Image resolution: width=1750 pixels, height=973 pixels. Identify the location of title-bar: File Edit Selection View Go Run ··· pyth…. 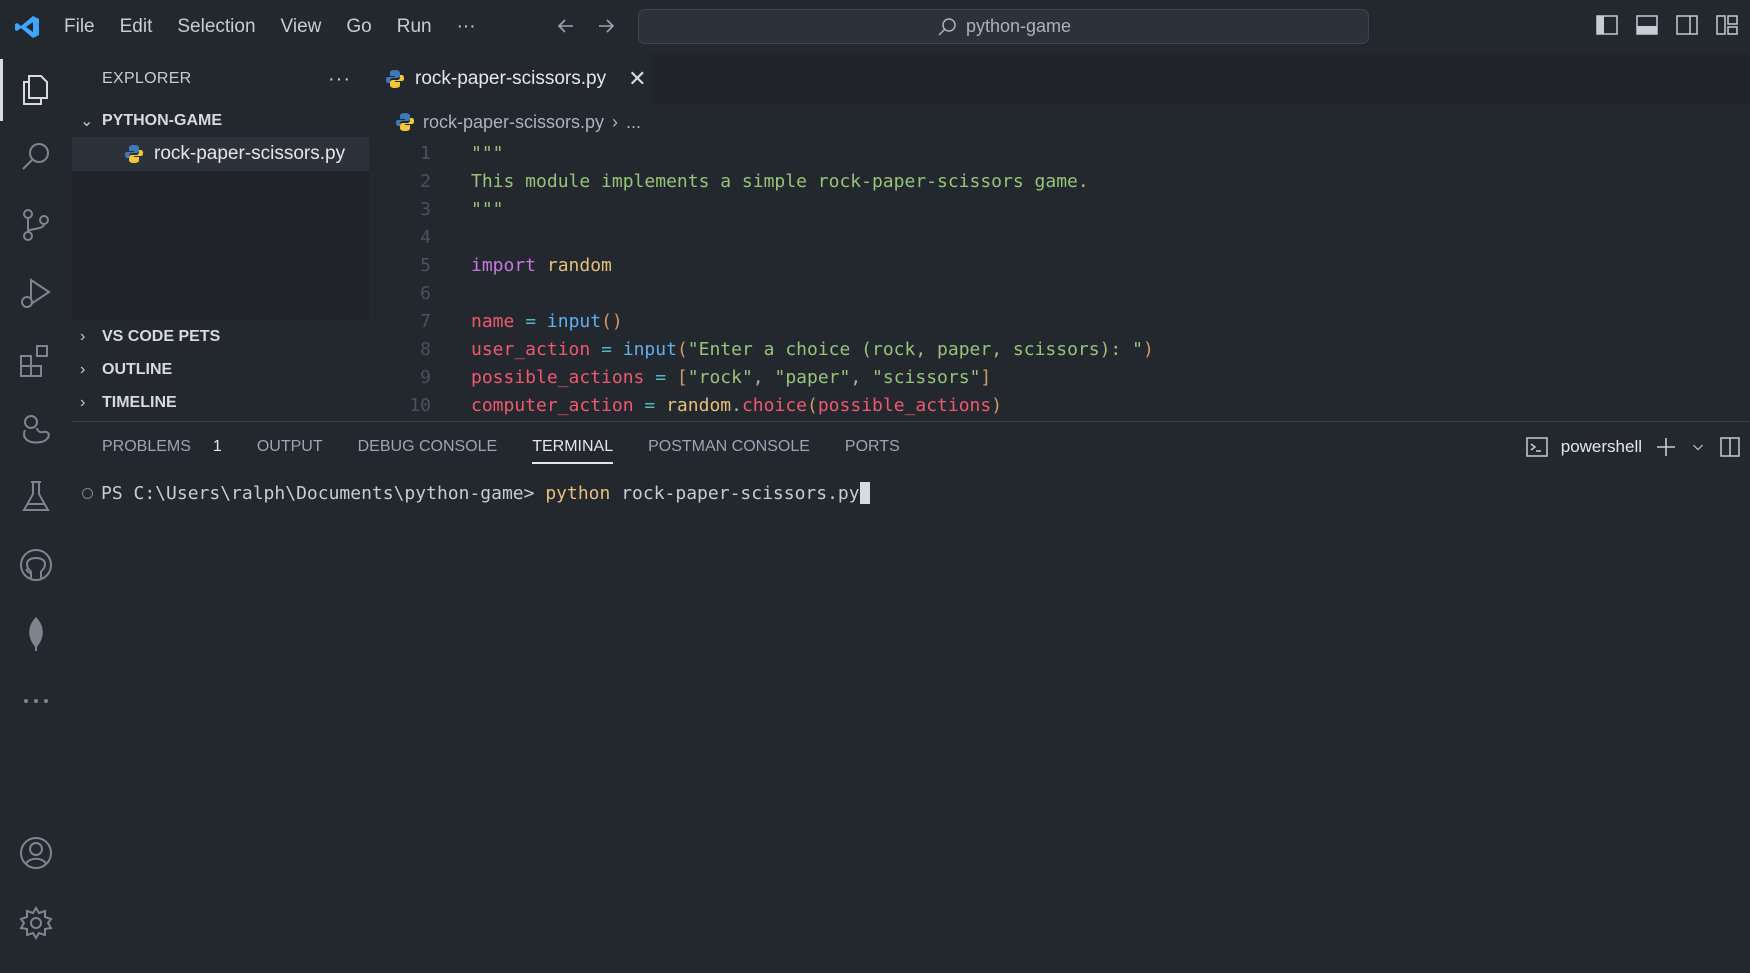
(875, 26).